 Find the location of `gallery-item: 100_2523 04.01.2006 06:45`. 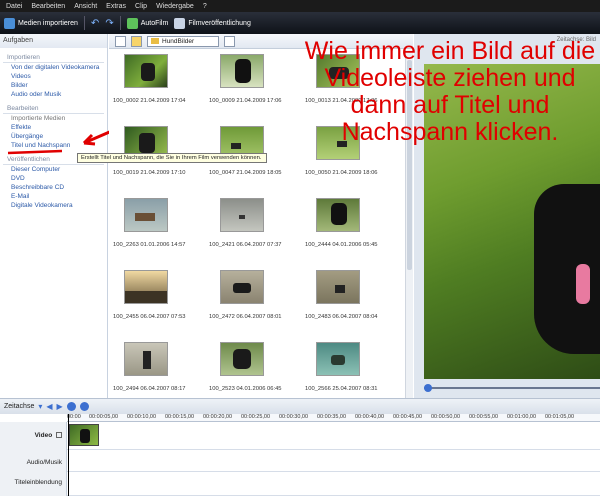

gallery-item: 100_2523 04.01.2006 06:45 is located at coordinates (250, 369).